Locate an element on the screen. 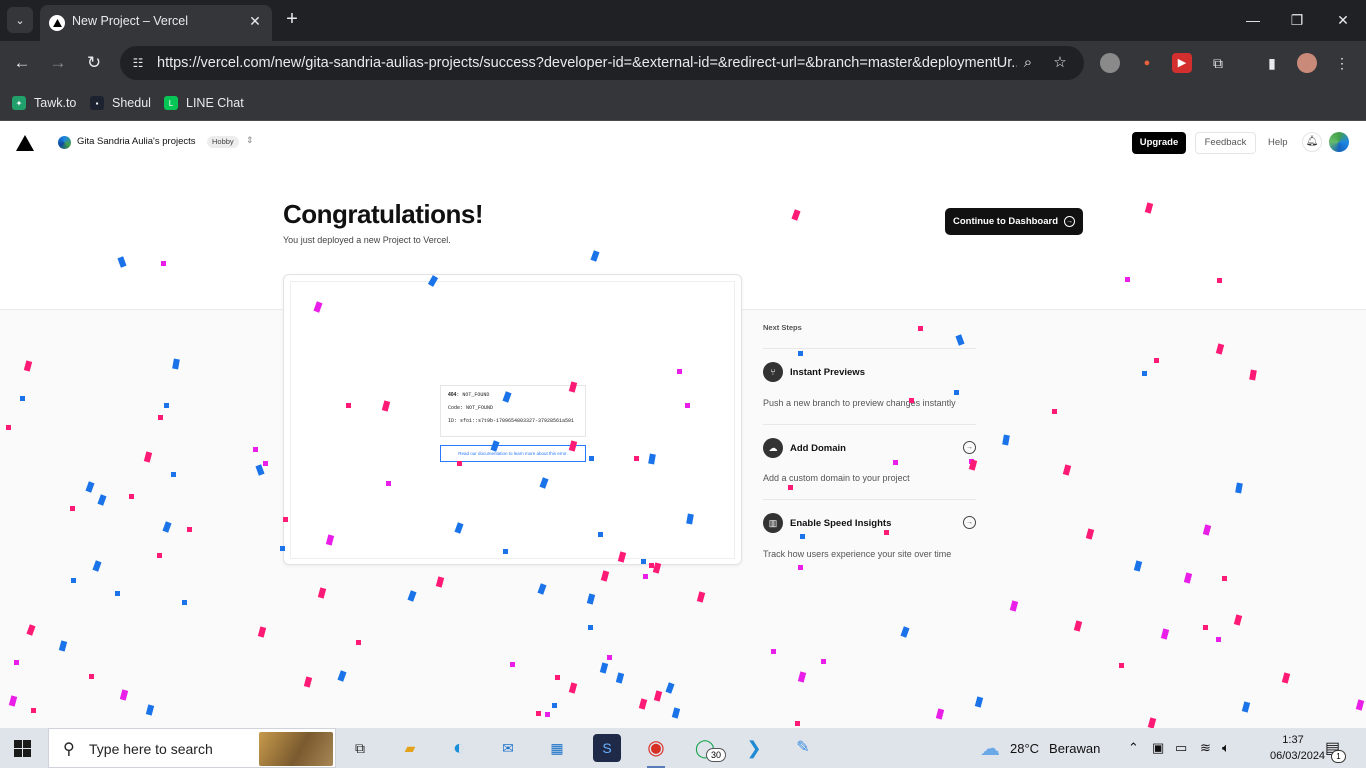 The image size is (1366, 768). wifi-icon: ≋ is located at coordinates (1205, 748).